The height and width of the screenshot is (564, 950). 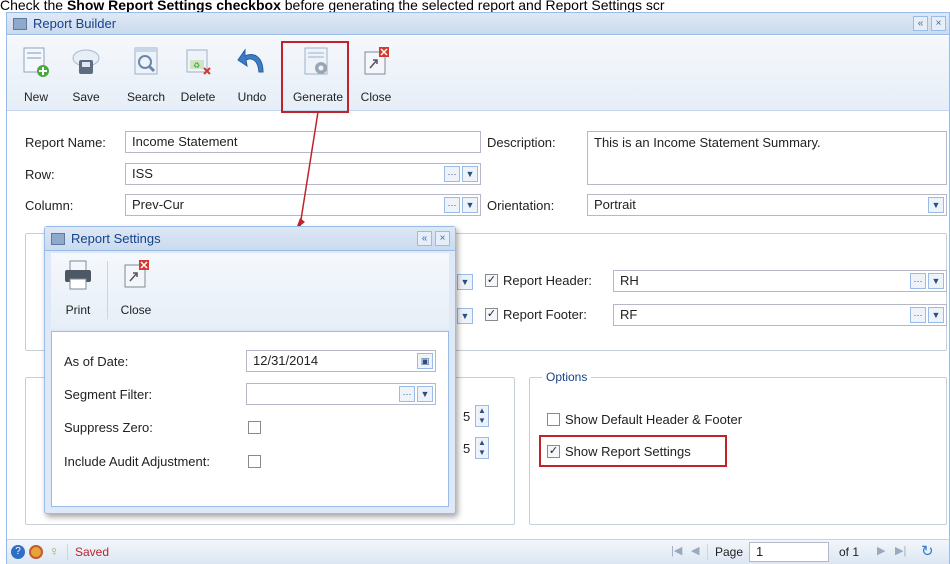 I want to click on left-dropdown-icon-2: ▼, so click(x=465, y=316).